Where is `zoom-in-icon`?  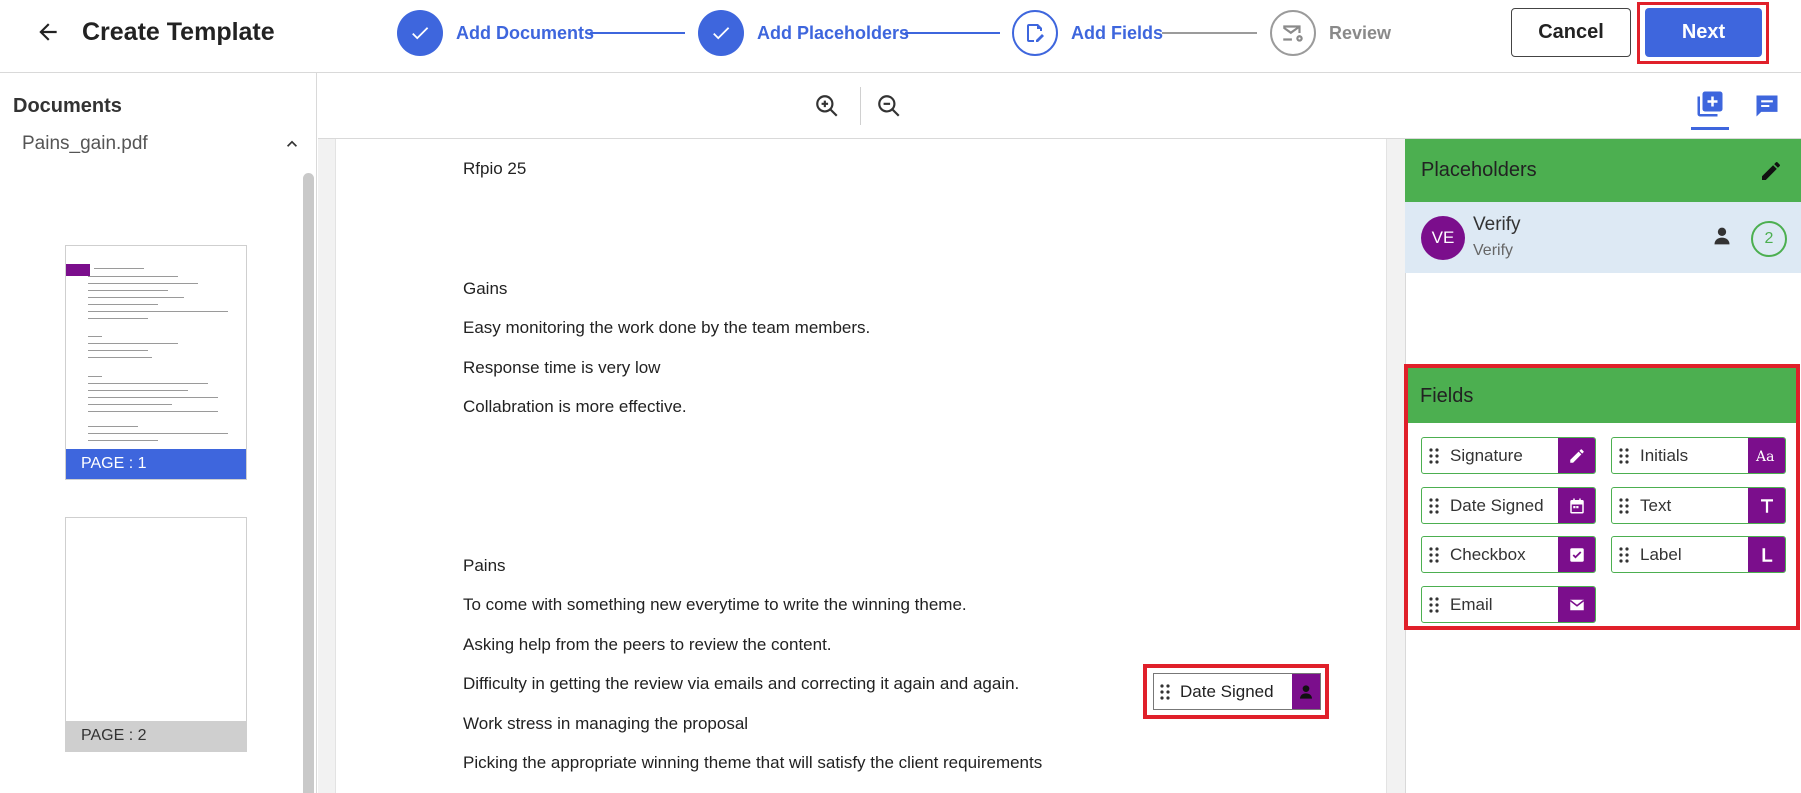
zoom-in-icon is located at coordinates (827, 106).